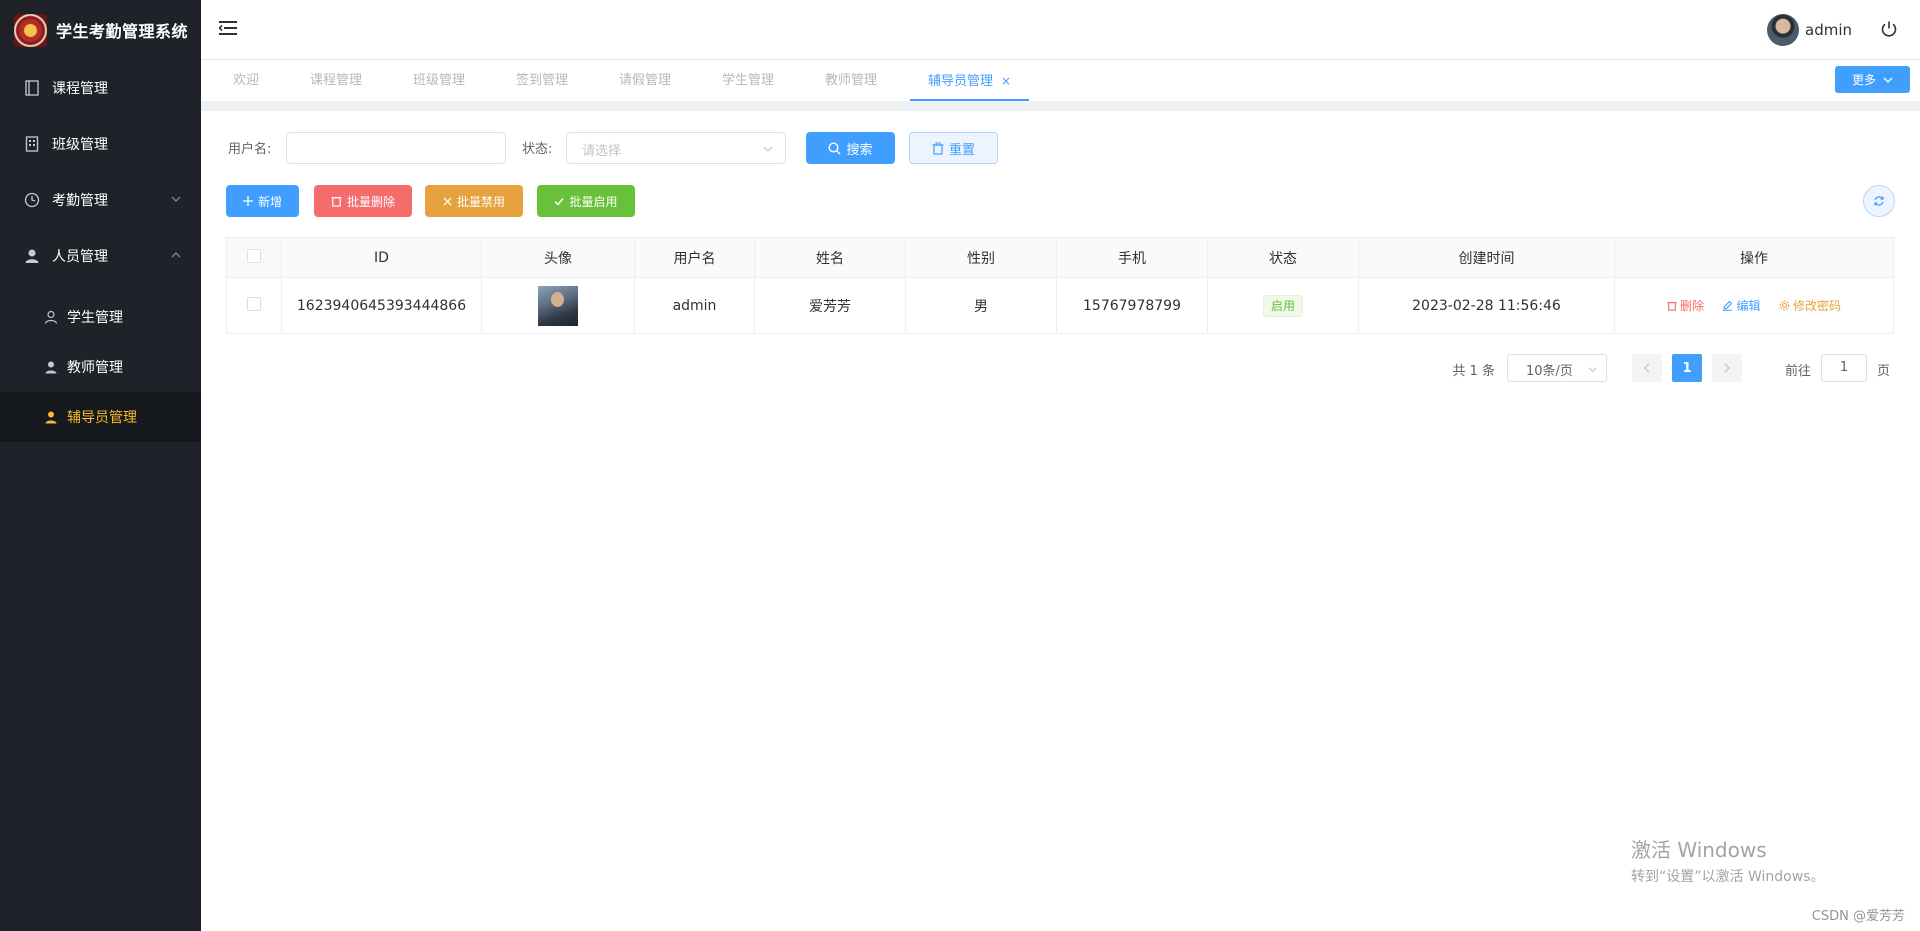 This screenshot has height=931, width=1920. What do you see at coordinates (1741, 305) in the screenshot?
I see `edit-link: 编辑` at bounding box center [1741, 305].